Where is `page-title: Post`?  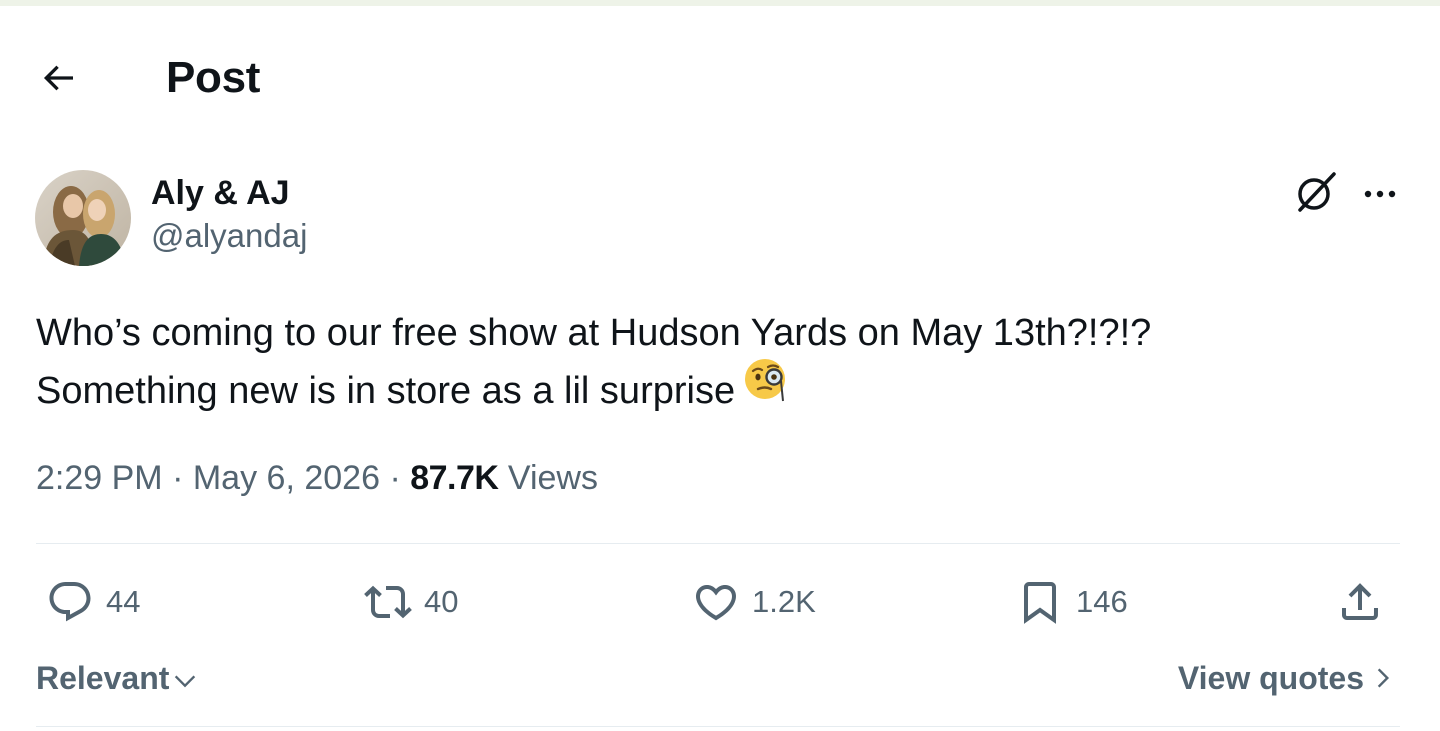
page-title: Post is located at coordinates (213, 77).